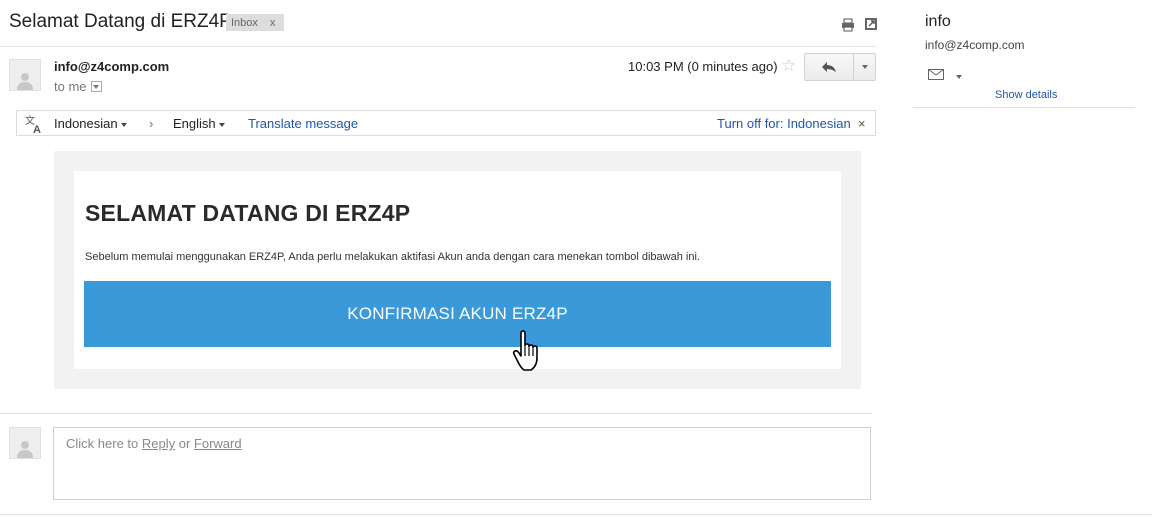 Image resolution: width=1152 pixels, height=517 pixels. What do you see at coordinates (436, 413) in the screenshot?
I see `body-divider` at bounding box center [436, 413].